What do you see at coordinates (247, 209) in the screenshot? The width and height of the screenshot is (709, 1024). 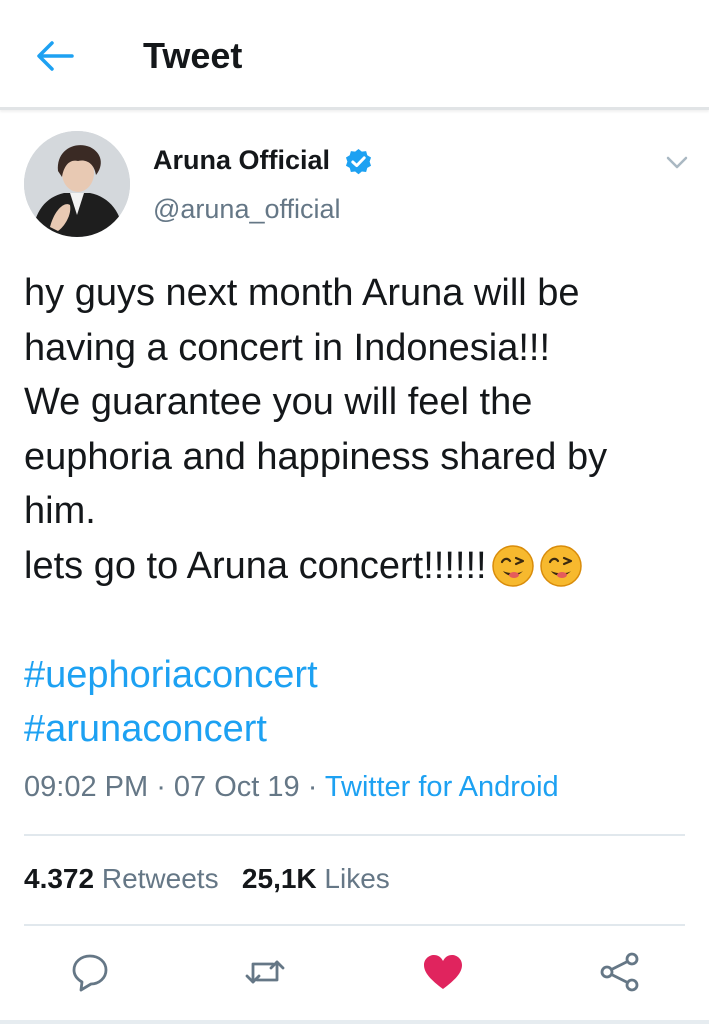 I see `author-handle: @aruna_official` at bounding box center [247, 209].